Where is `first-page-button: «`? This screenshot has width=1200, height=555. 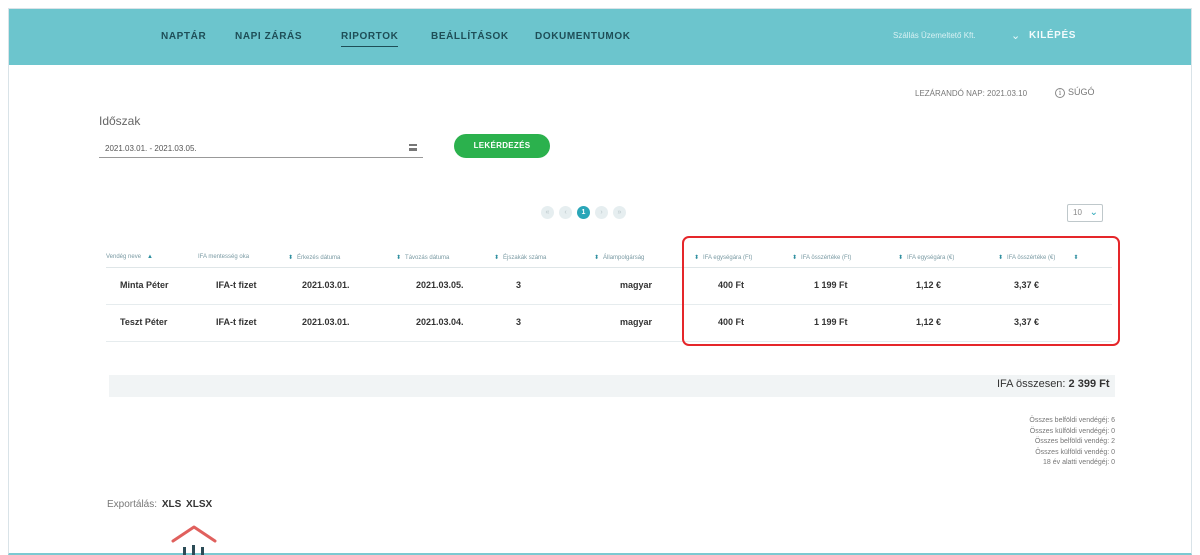 first-page-button: « is located at coordinates (547, 212).